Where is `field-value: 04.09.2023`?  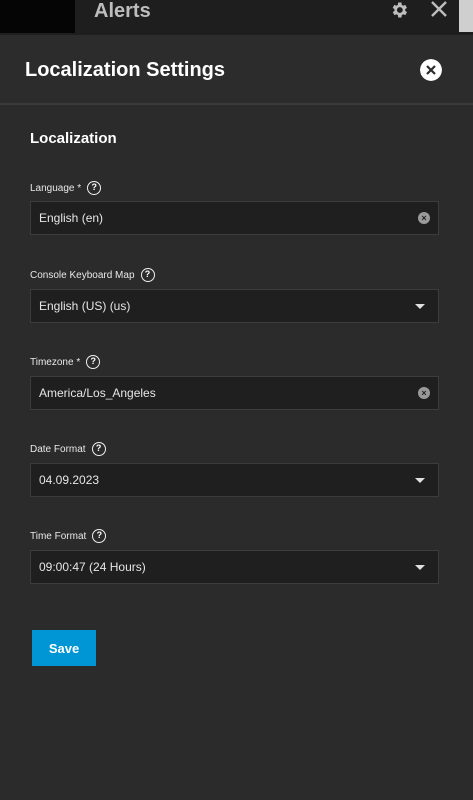
field-value: 04.09.2023 is located at coordinates (69, 480).